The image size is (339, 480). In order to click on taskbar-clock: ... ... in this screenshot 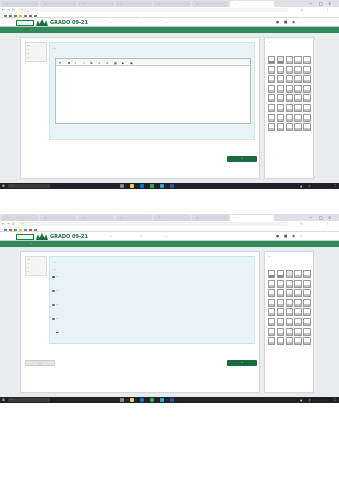, I will do `click(329, 186)`.